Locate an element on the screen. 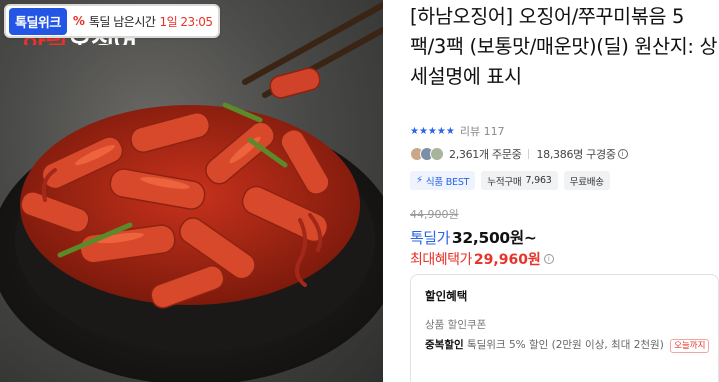  deal-time-label: 톡딜 남은시간 is located at coordinates (122, 21).